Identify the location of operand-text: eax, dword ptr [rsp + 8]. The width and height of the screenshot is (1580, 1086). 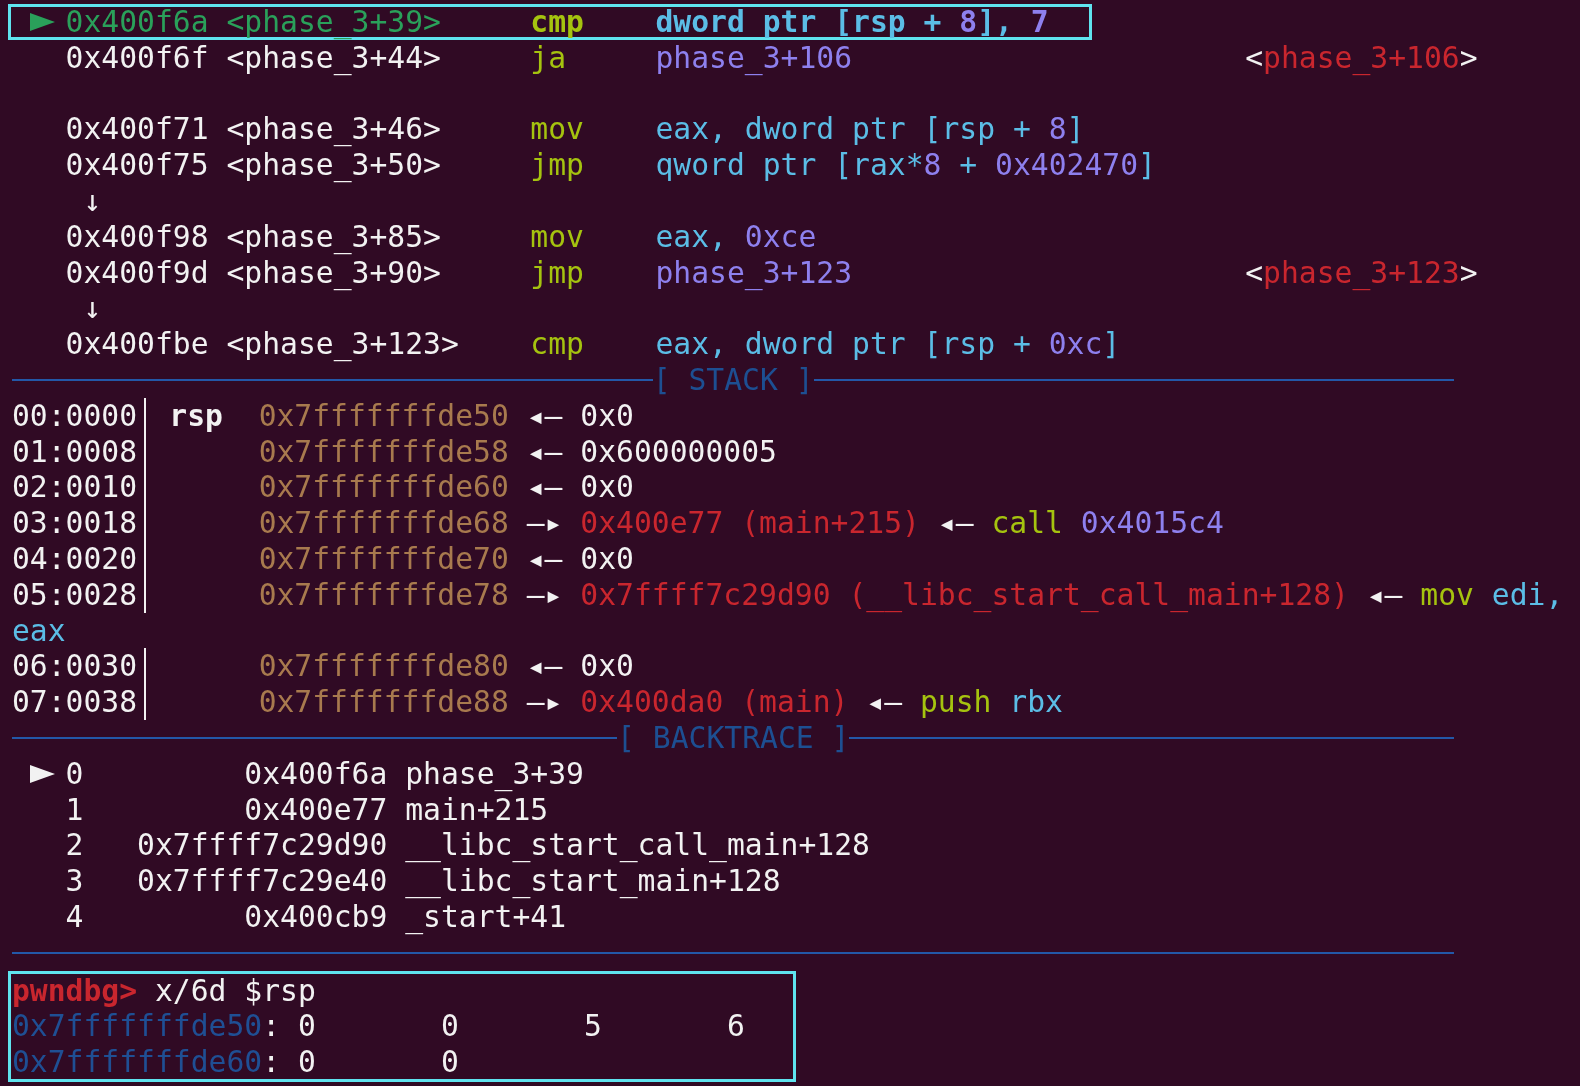
(870, 129).